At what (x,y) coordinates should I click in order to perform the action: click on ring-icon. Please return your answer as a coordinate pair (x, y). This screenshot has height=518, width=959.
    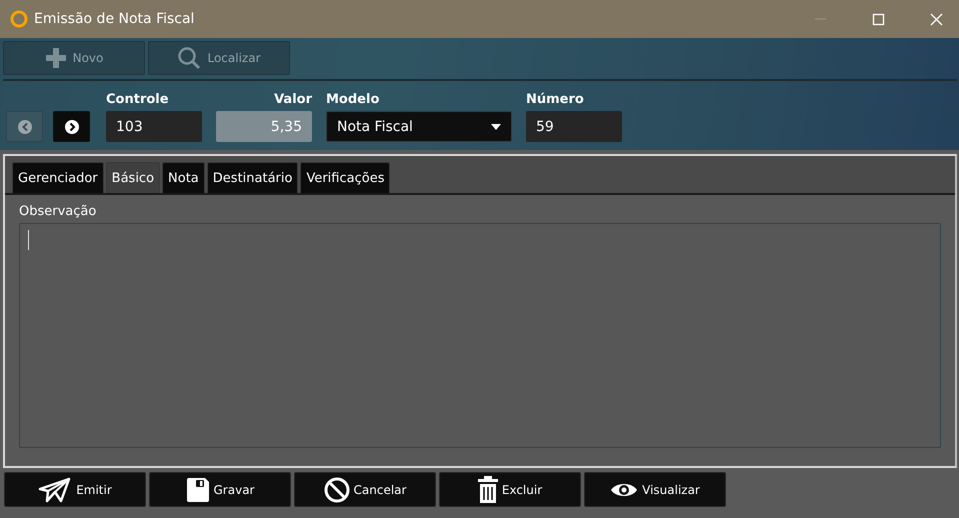
    Looking at the image, I should click on (19, 19).